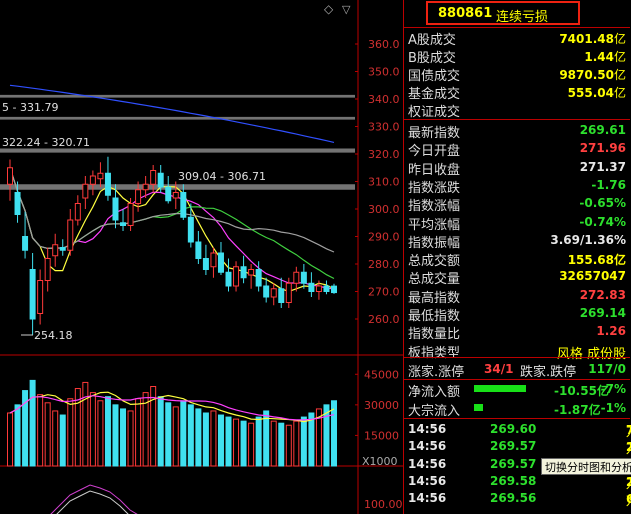 The image size is (631, 514). What do you see at coordinates (94, 499) in the screenshot?
I see `indicator-line` at bounding box center [94, 499].